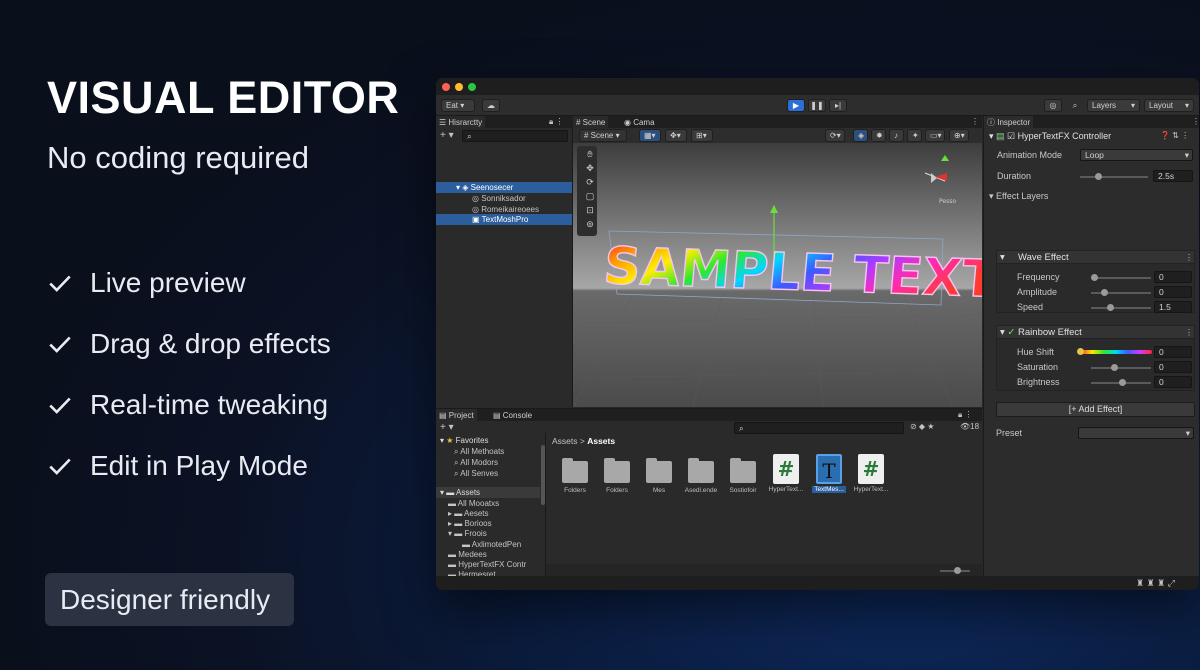 This screenshot has height=670, width=1200. Describe the element at coordinates (1136, 433) in the screenshot. I see `preset-dropdown: ▾` at that location.